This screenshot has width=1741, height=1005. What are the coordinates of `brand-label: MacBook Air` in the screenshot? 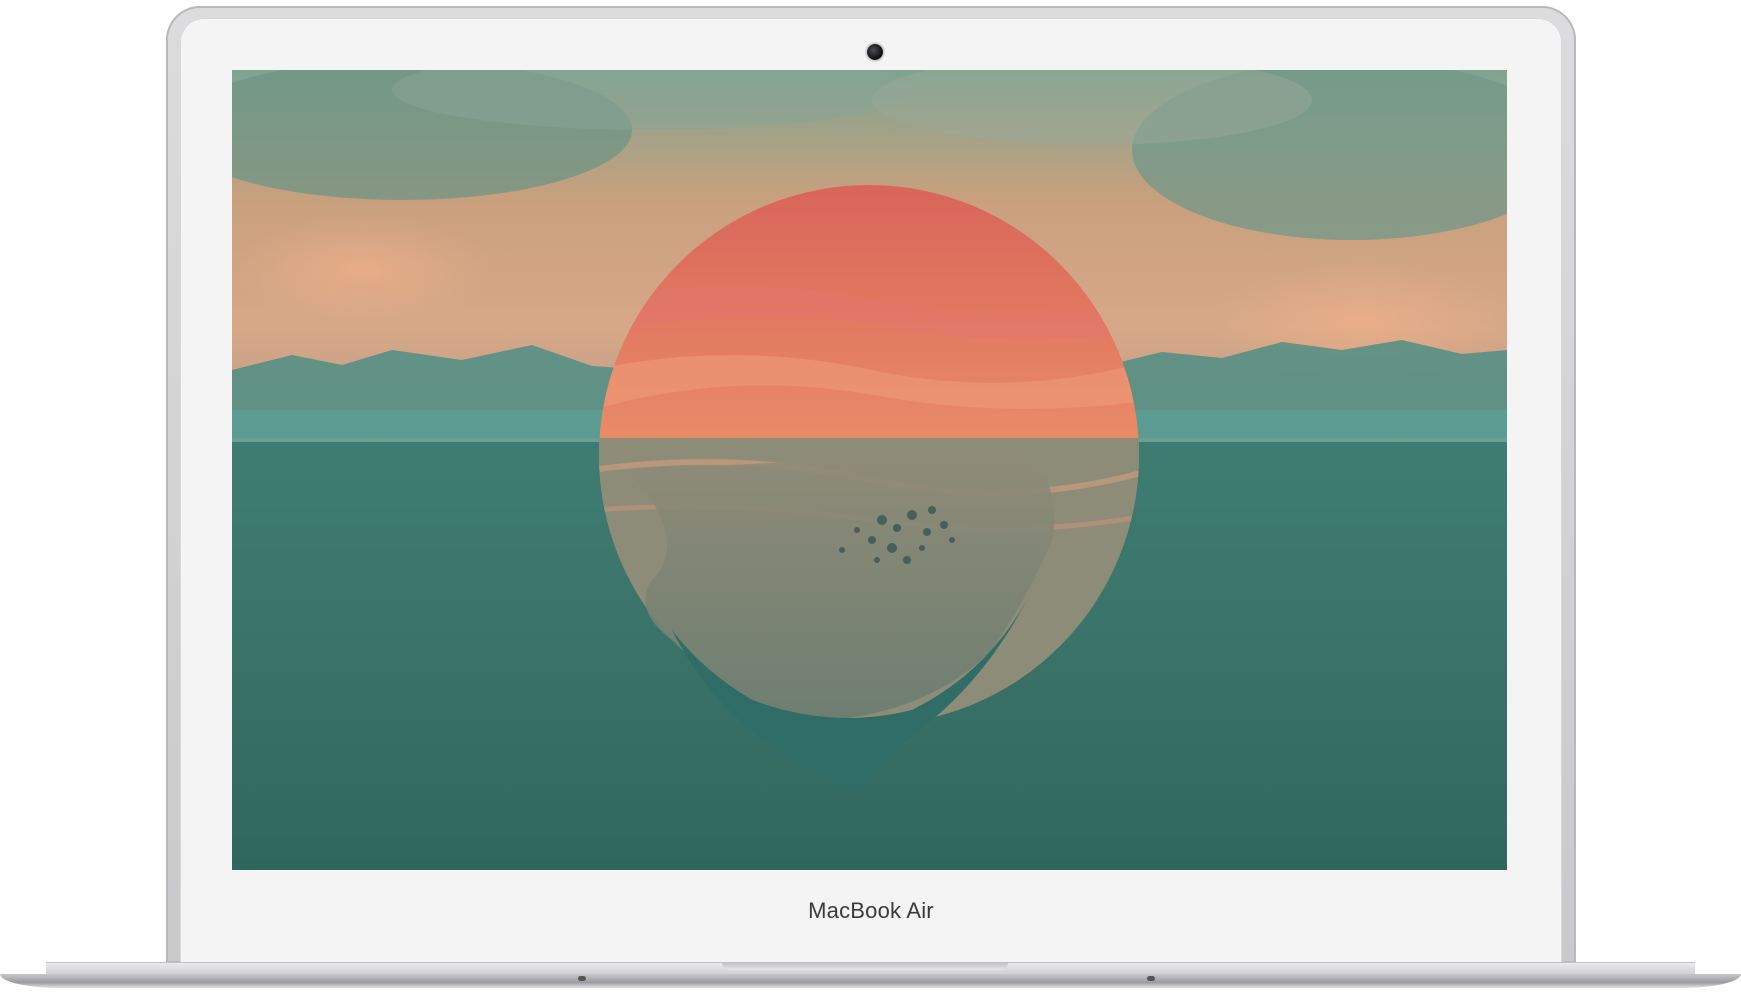 It's located at (871, 910).